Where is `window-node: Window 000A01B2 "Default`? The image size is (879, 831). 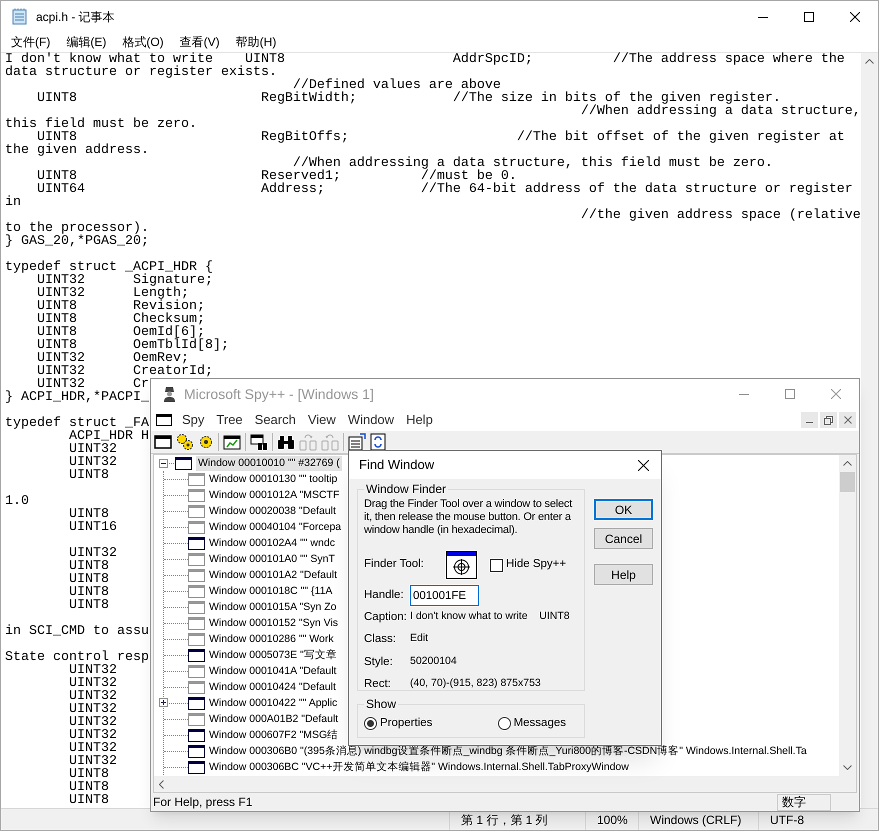 window-node: Window 000A01B2 "Default is located at coordinates (273, 719).